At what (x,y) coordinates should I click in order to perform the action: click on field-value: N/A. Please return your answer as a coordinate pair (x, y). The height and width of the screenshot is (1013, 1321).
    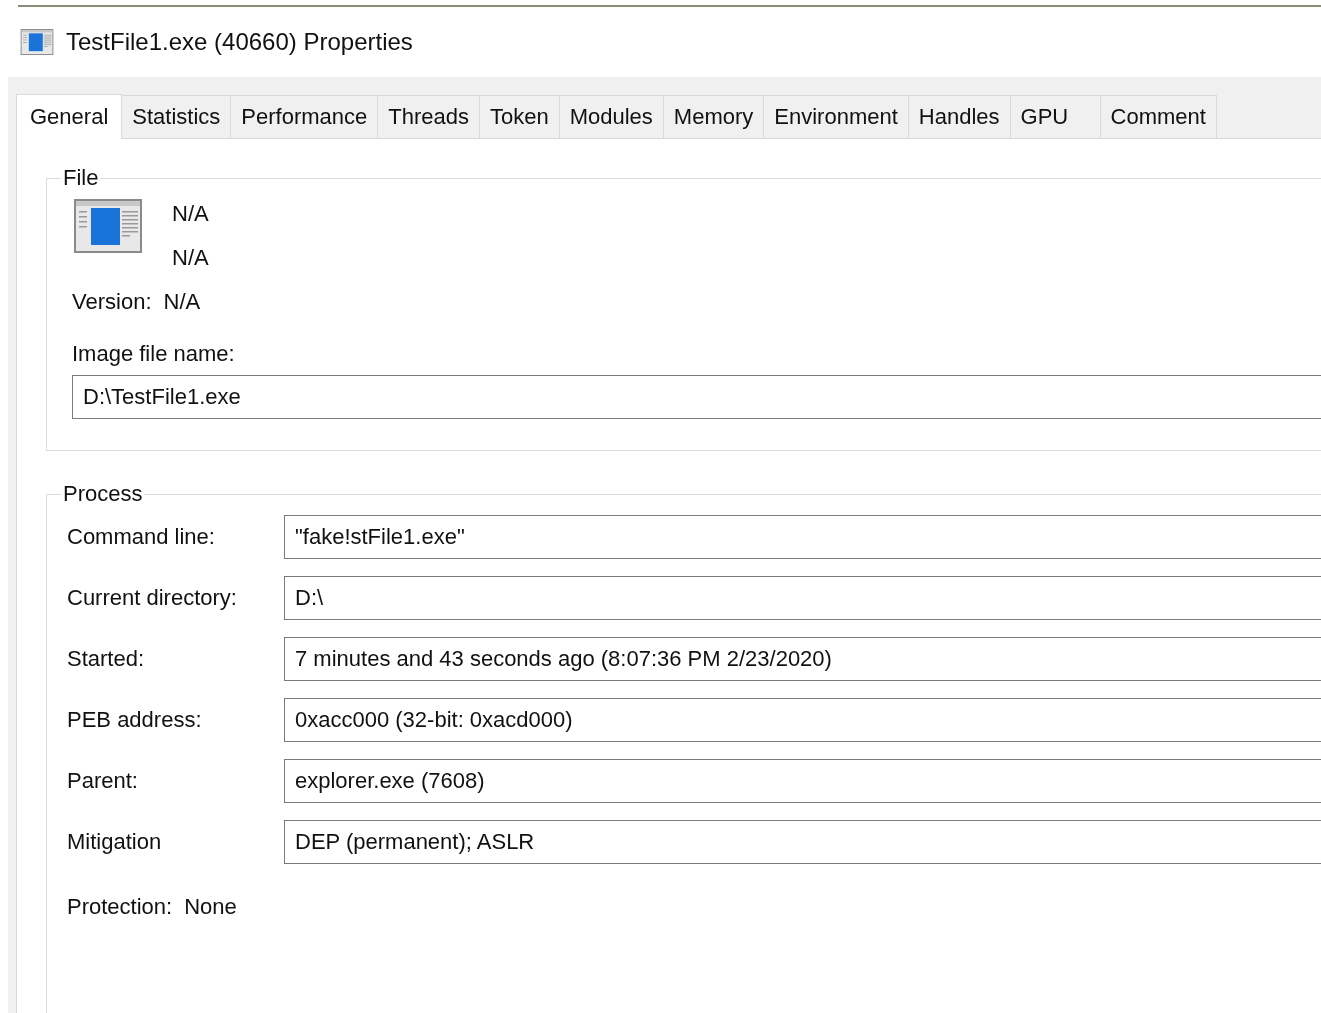
    Looking at the image, I should click on (182, 302).